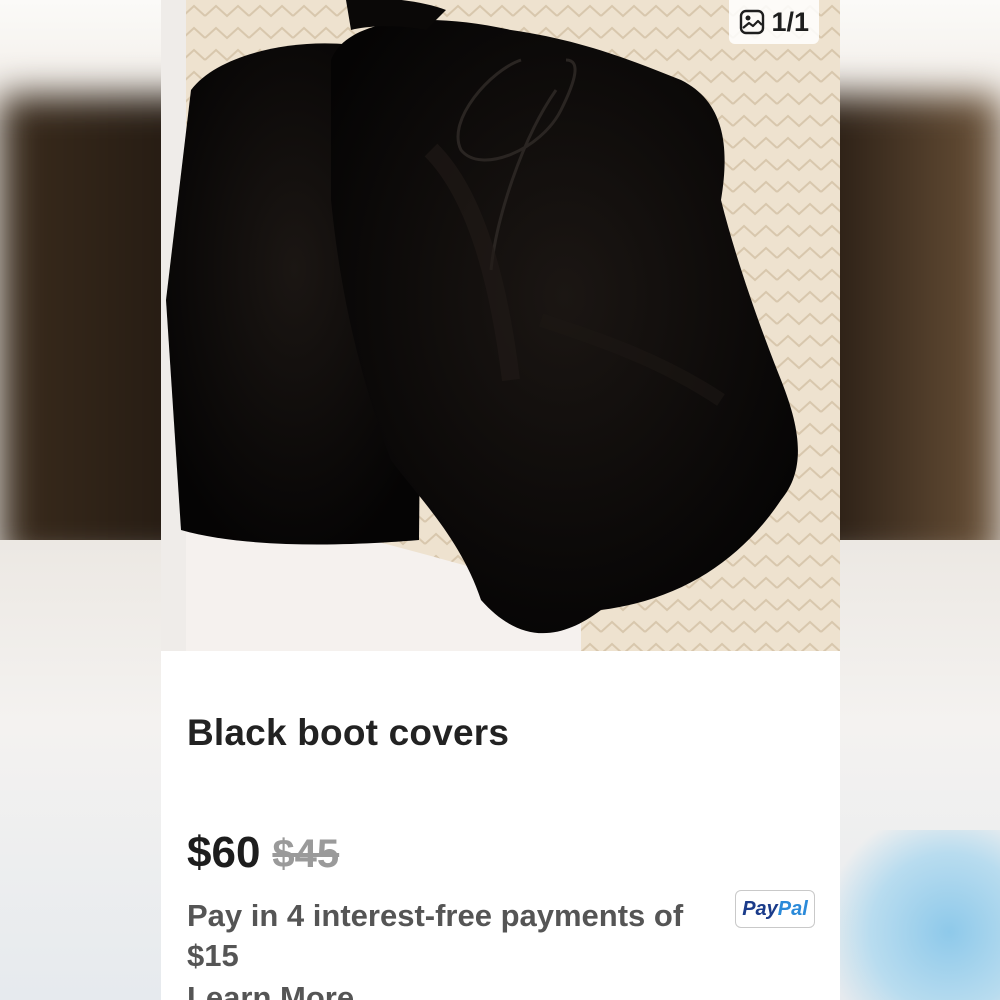 The width and height of the screenshot is (1000, 1000). Describe the element at coordinates (306, 854) in the screenshot. I see `original-price: $45` at that location.